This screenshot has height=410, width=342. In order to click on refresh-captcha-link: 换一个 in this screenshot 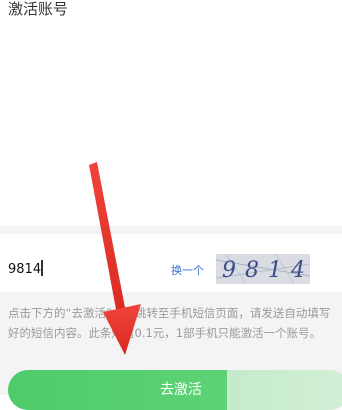, I will do `click(187, 270)`.